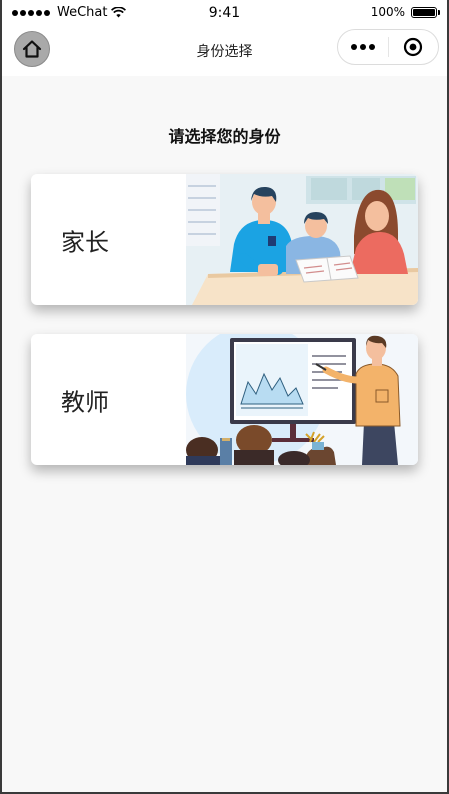 The width and height of the screenshot is (449, 794). I want to click on nav-bar: 身份选择, so click(224, 52).